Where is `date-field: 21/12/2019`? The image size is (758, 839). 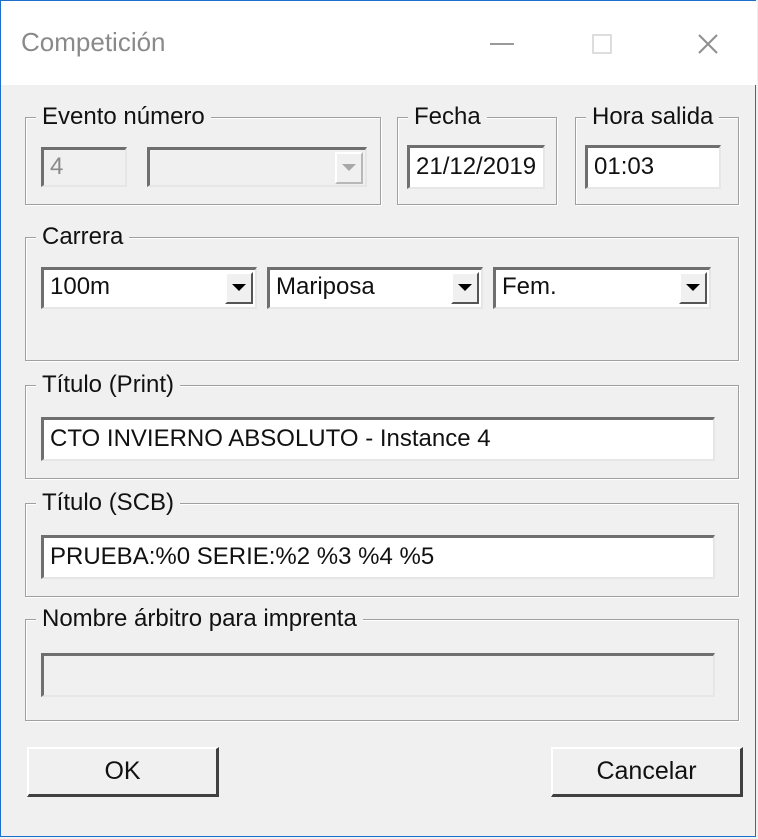 date-field: 21/12/2019 is located at coordinates (476, 167).